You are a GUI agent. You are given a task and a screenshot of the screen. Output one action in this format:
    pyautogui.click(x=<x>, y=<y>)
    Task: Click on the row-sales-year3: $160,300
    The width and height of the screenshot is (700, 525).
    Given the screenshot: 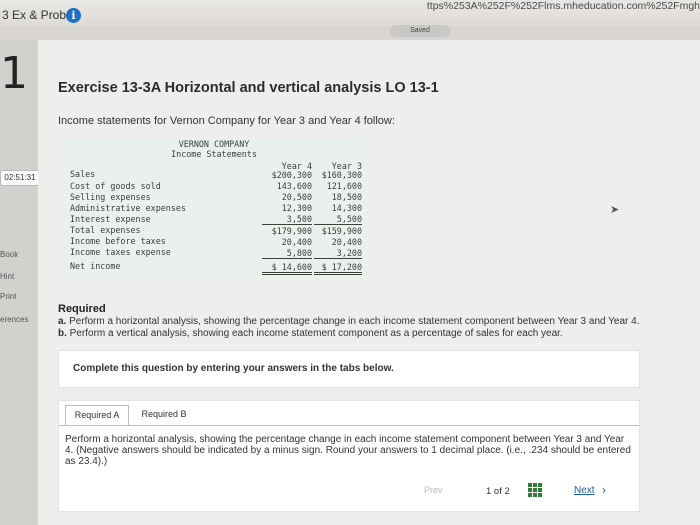 What is the action you would take?
    pyautogui.click(x=341, y=175)
    